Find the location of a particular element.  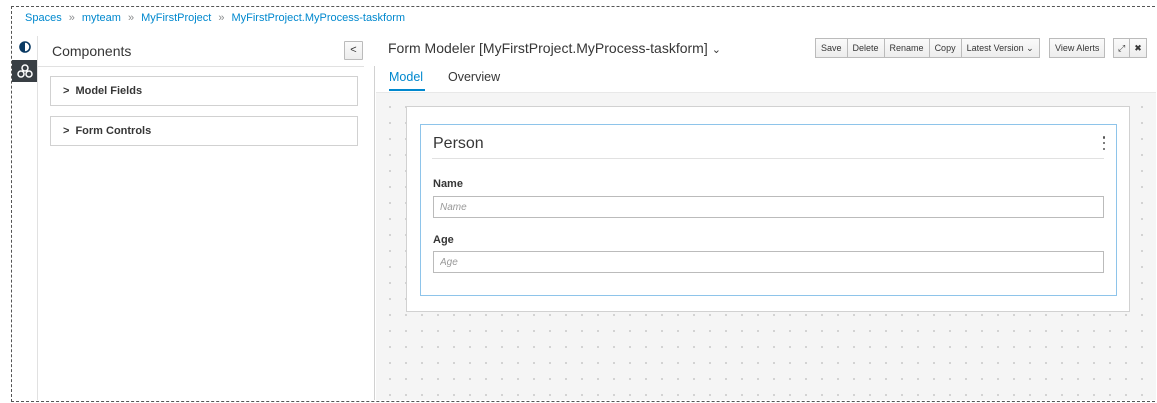

name-label: Name is located at coordinates (448, 184).